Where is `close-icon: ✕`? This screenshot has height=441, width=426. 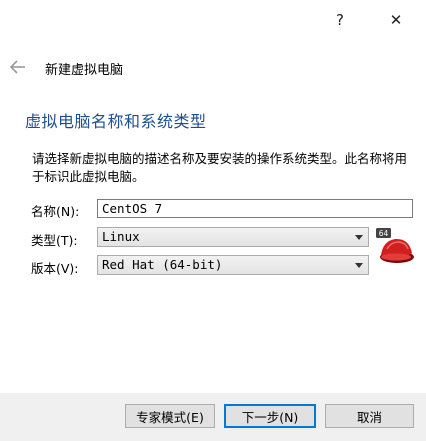 close-icon: ✕ is located at coordinates (396, 20).